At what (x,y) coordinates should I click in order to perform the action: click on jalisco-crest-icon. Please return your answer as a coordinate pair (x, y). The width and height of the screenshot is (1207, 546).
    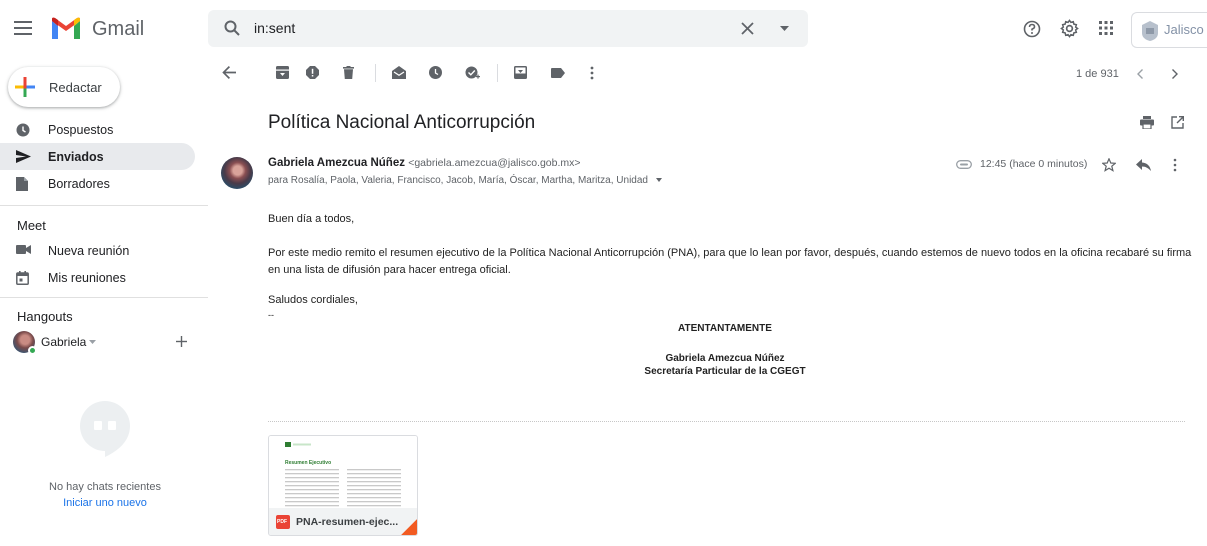
    Looking at the image, I should click on (1150, 31).